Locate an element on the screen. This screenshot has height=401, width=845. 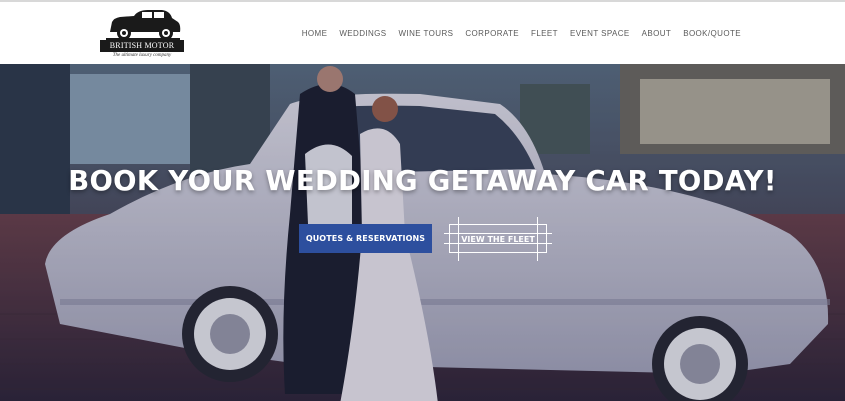
nav-item-event-space: EVENT SPACE is located at coordinates (600, 33).